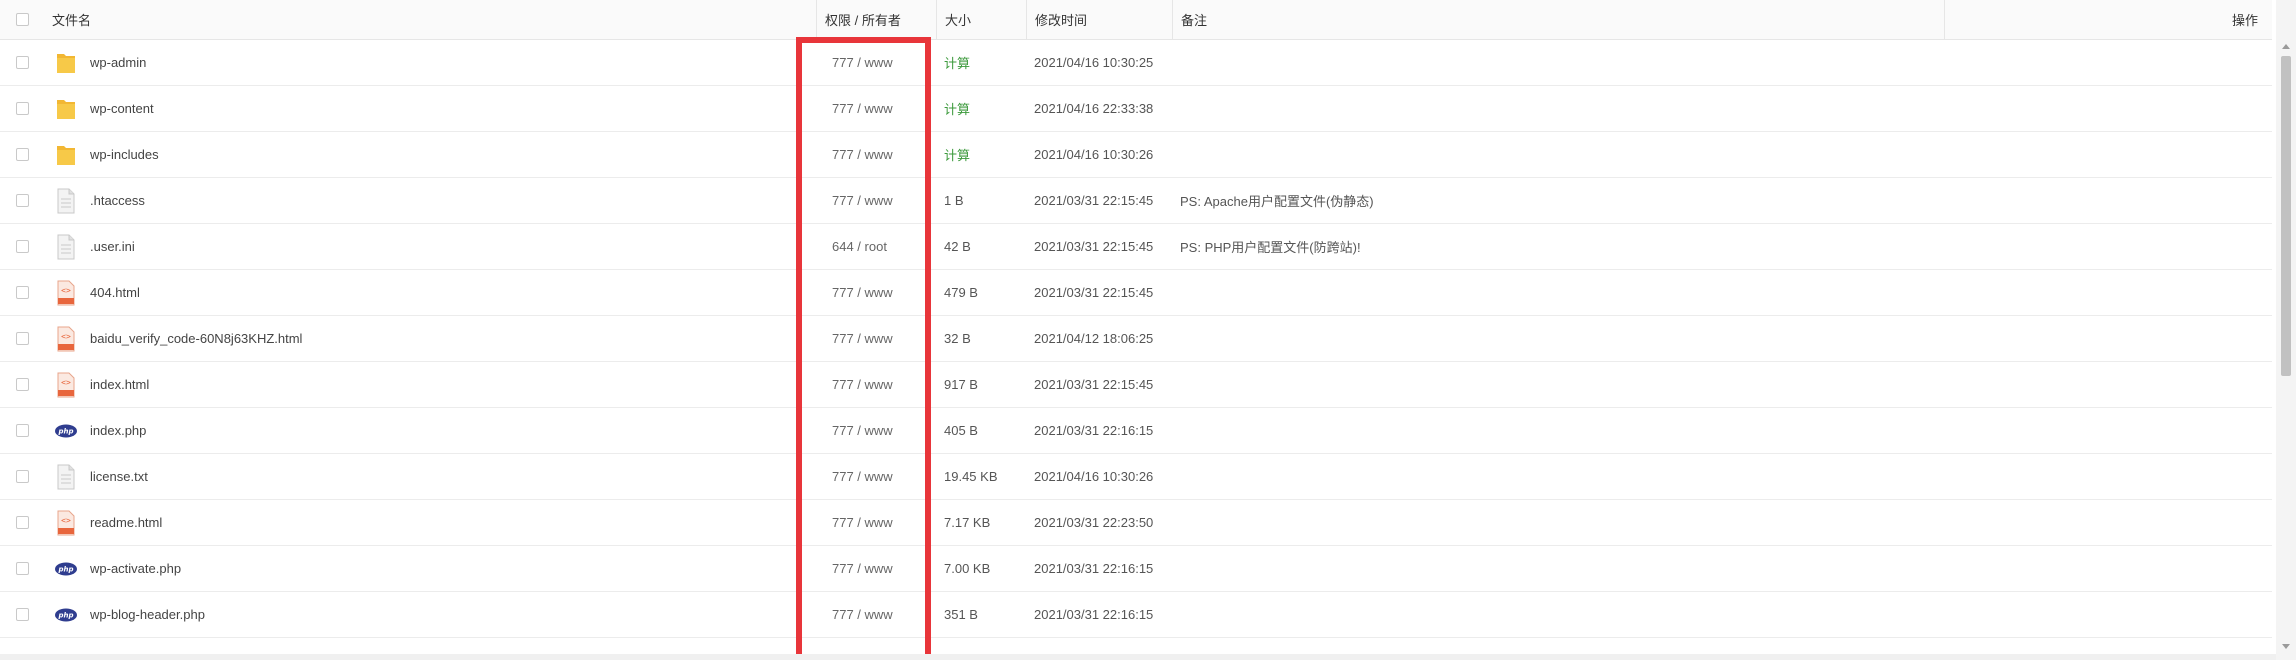 The height and width of the screenshot is (660, 2296). I want to click on file-name-link: index.html, so click(119, 384).